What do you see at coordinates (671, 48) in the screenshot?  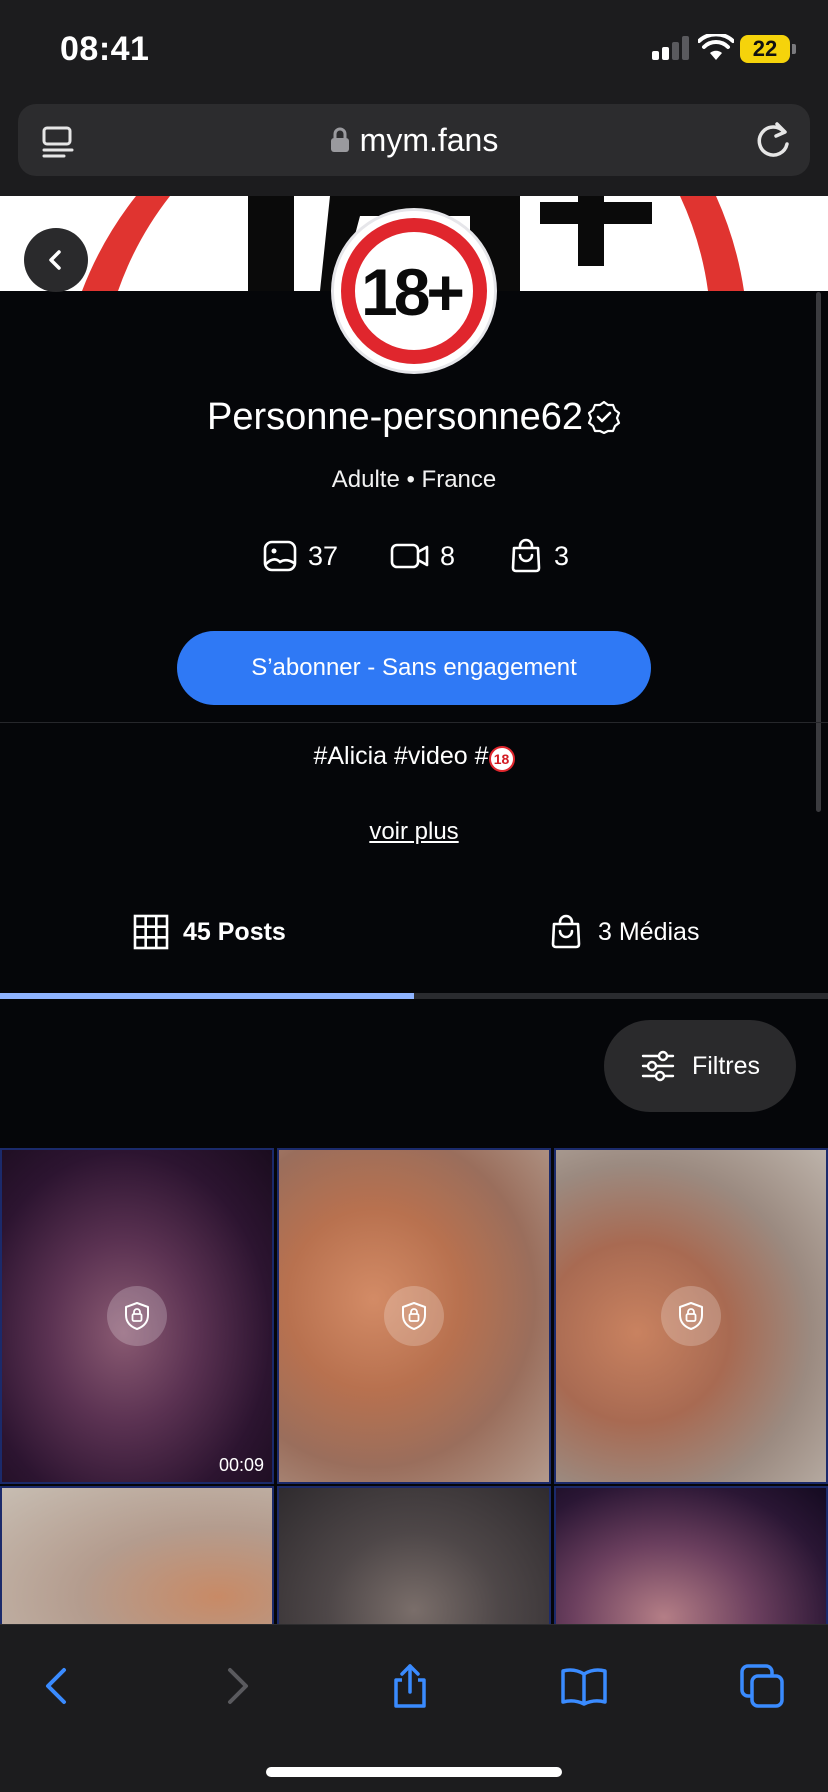 I see `cellular-signal-icon` at bounding box center [671, 48].